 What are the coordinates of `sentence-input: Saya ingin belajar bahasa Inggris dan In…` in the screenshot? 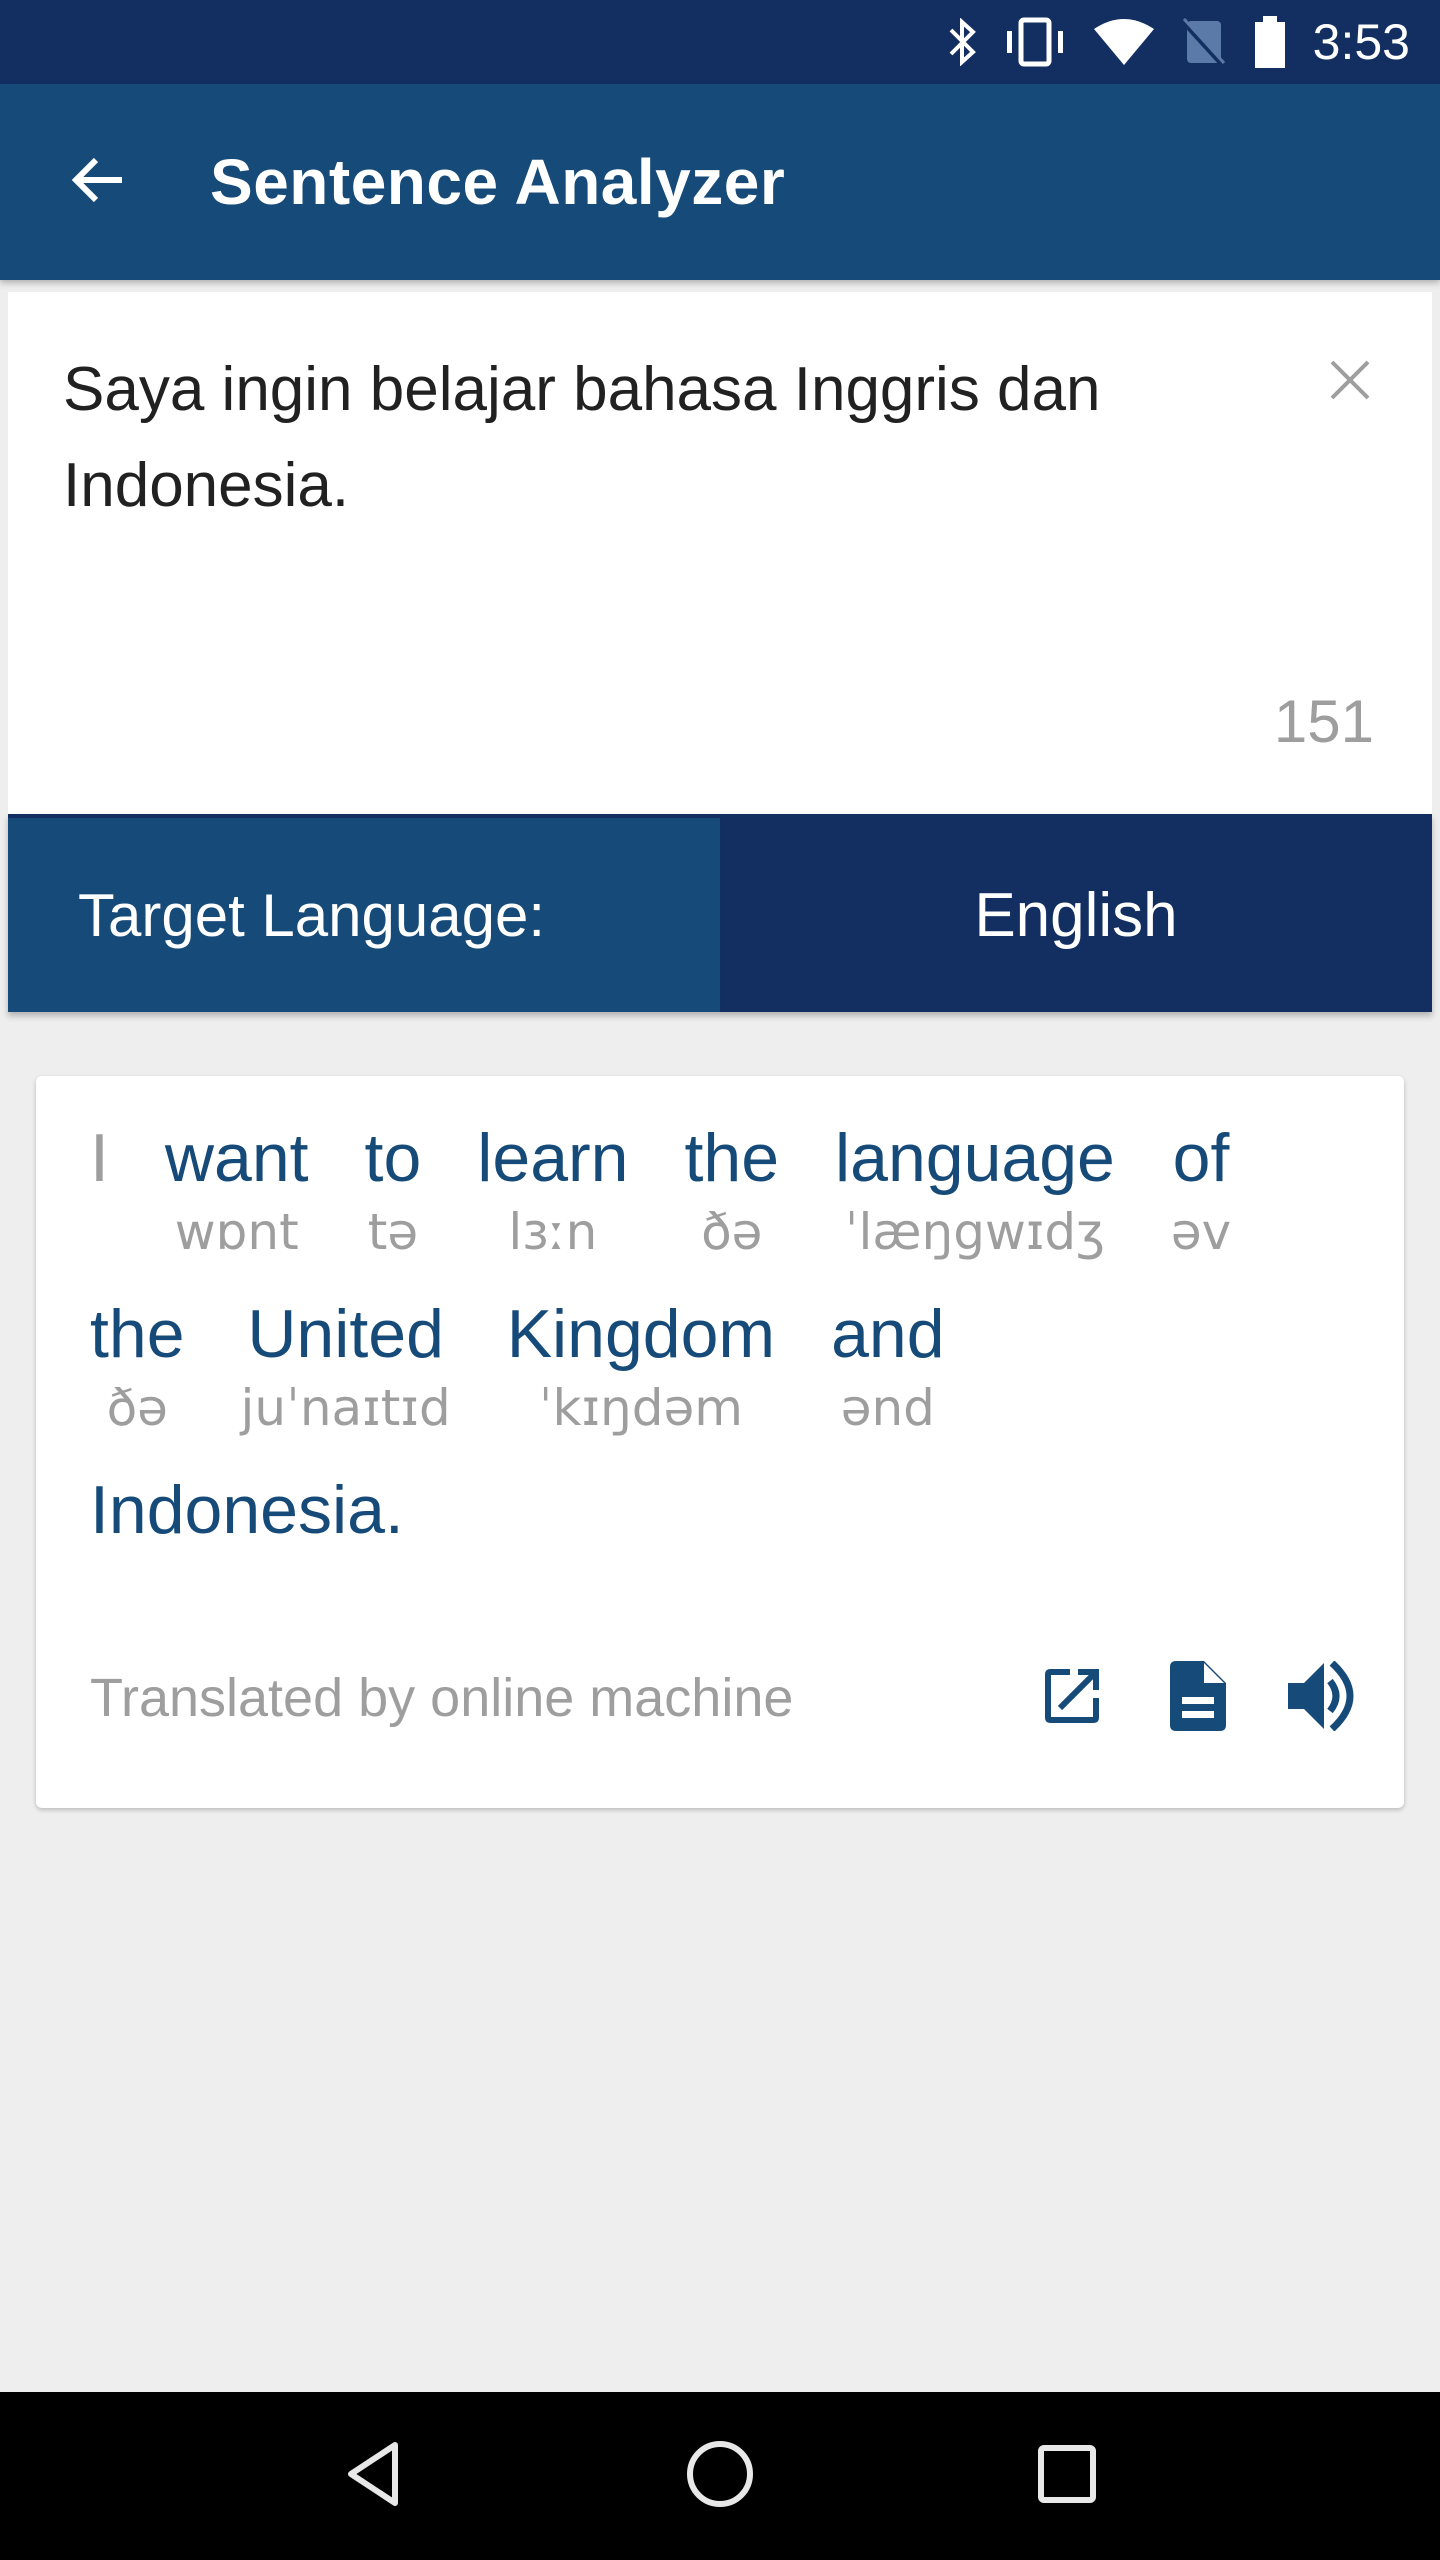 It's located at (653, 438).